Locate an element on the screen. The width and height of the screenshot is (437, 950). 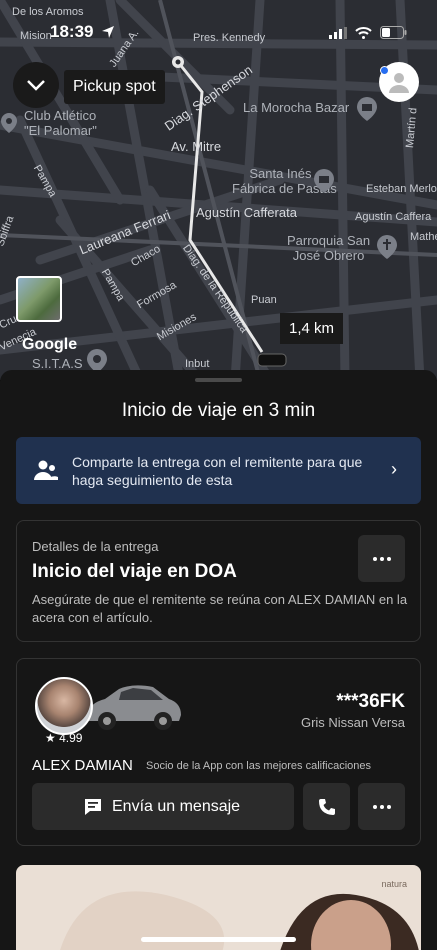
driver-avatar is located at coordinates (64, 706).